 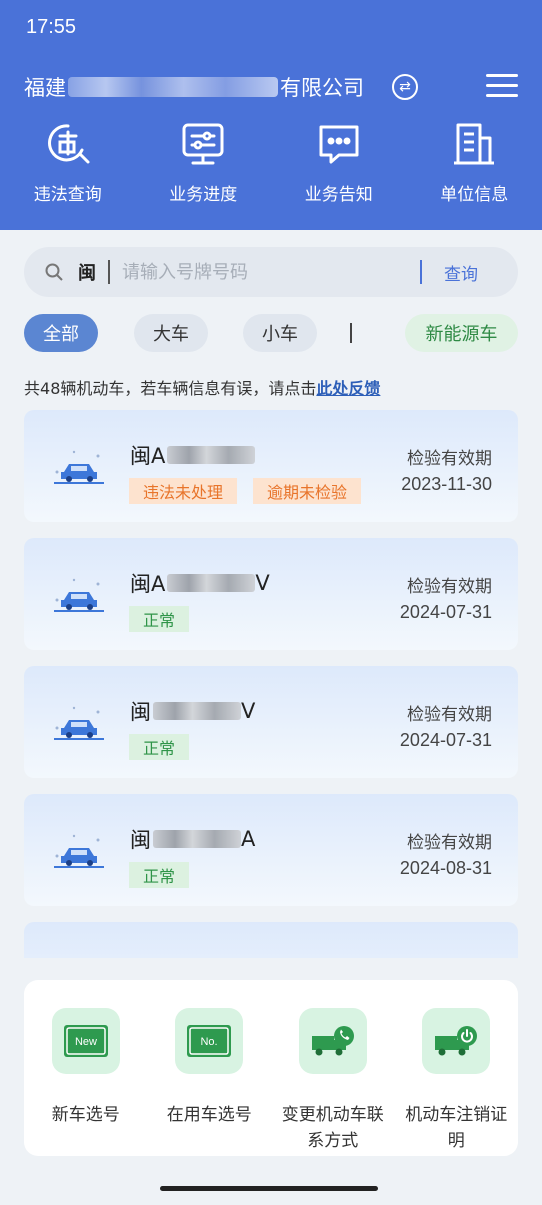 I want to click on nav-violation-search: 违法查询, so click(x=68, y=170).